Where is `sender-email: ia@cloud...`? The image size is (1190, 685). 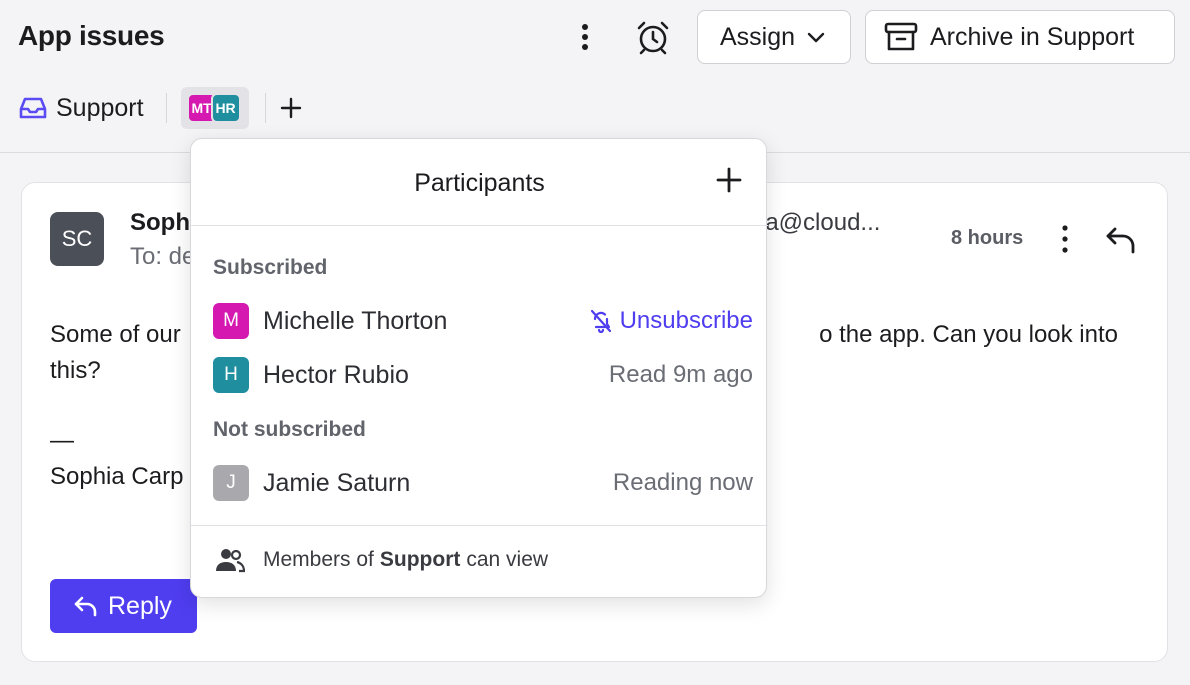
sender-email: ia@cloud... is located at coordinates (820, 222).